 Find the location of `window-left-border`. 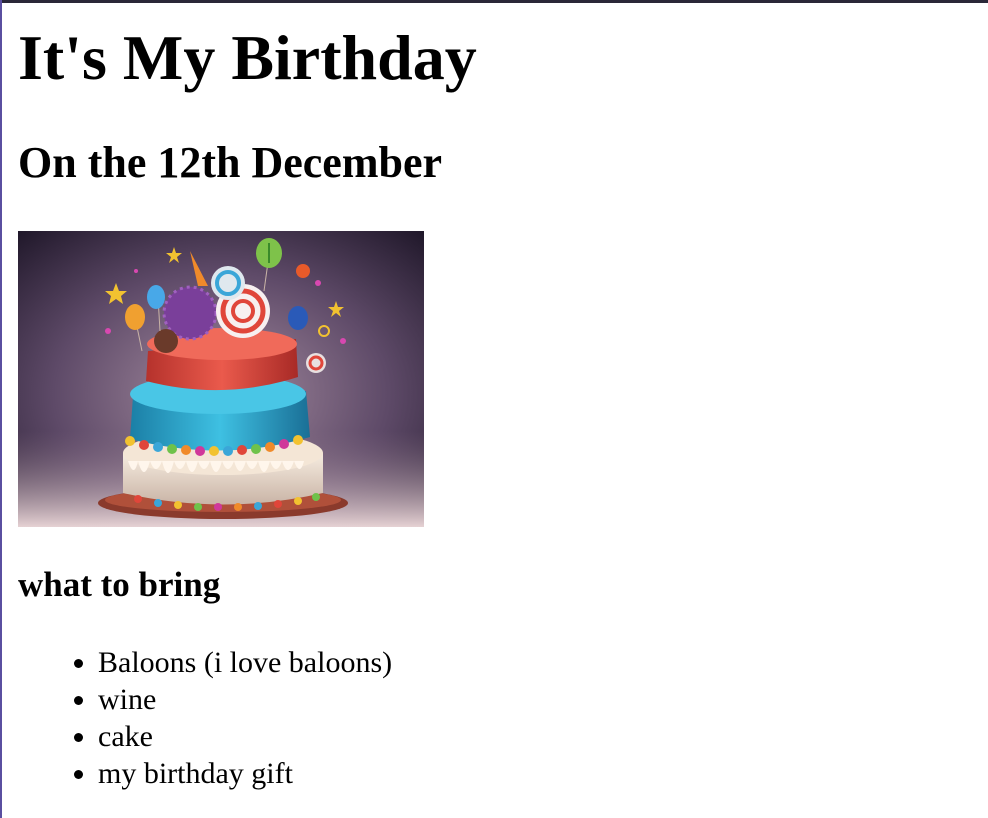

window-left-border is located at coordinates (1, 409).